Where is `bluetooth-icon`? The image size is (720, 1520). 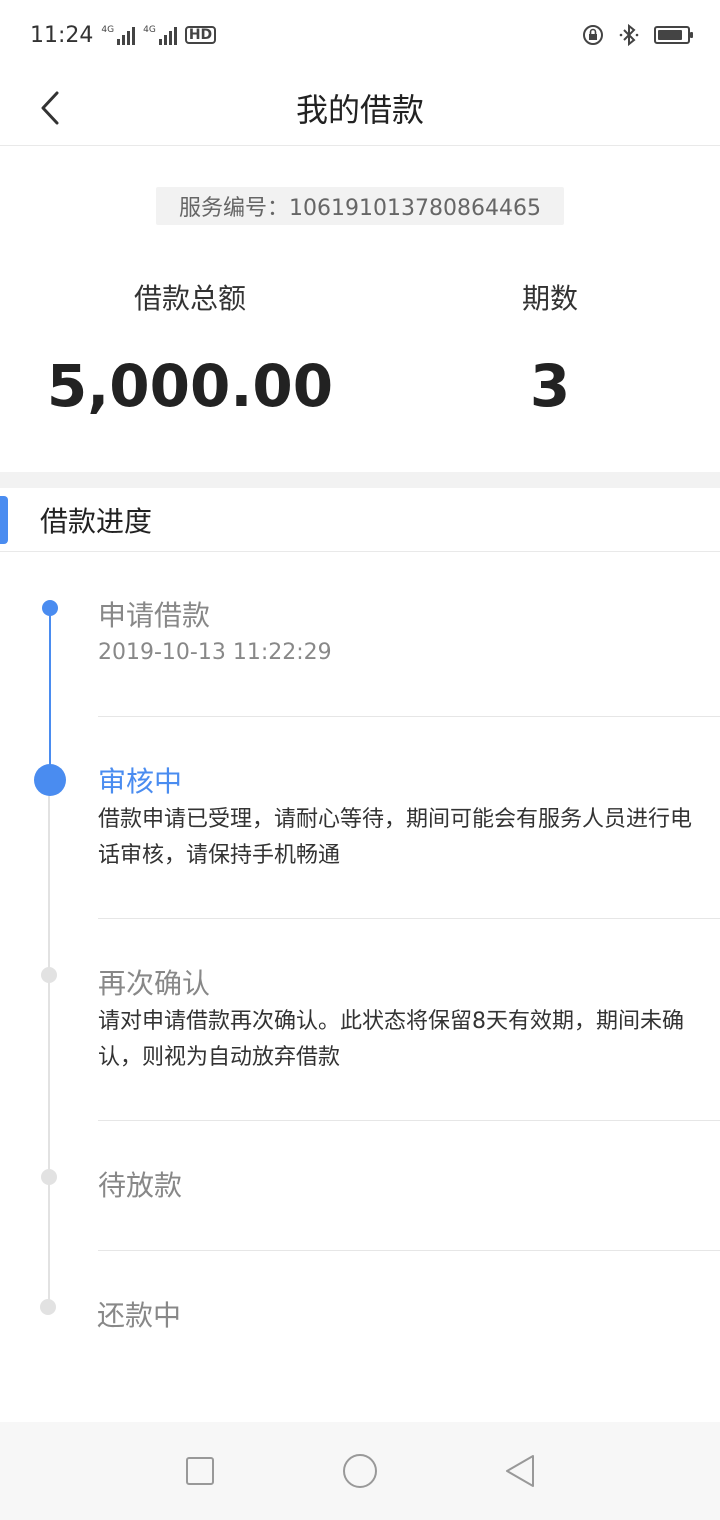
bluetooth-icon is located at coordinates (629, 35).